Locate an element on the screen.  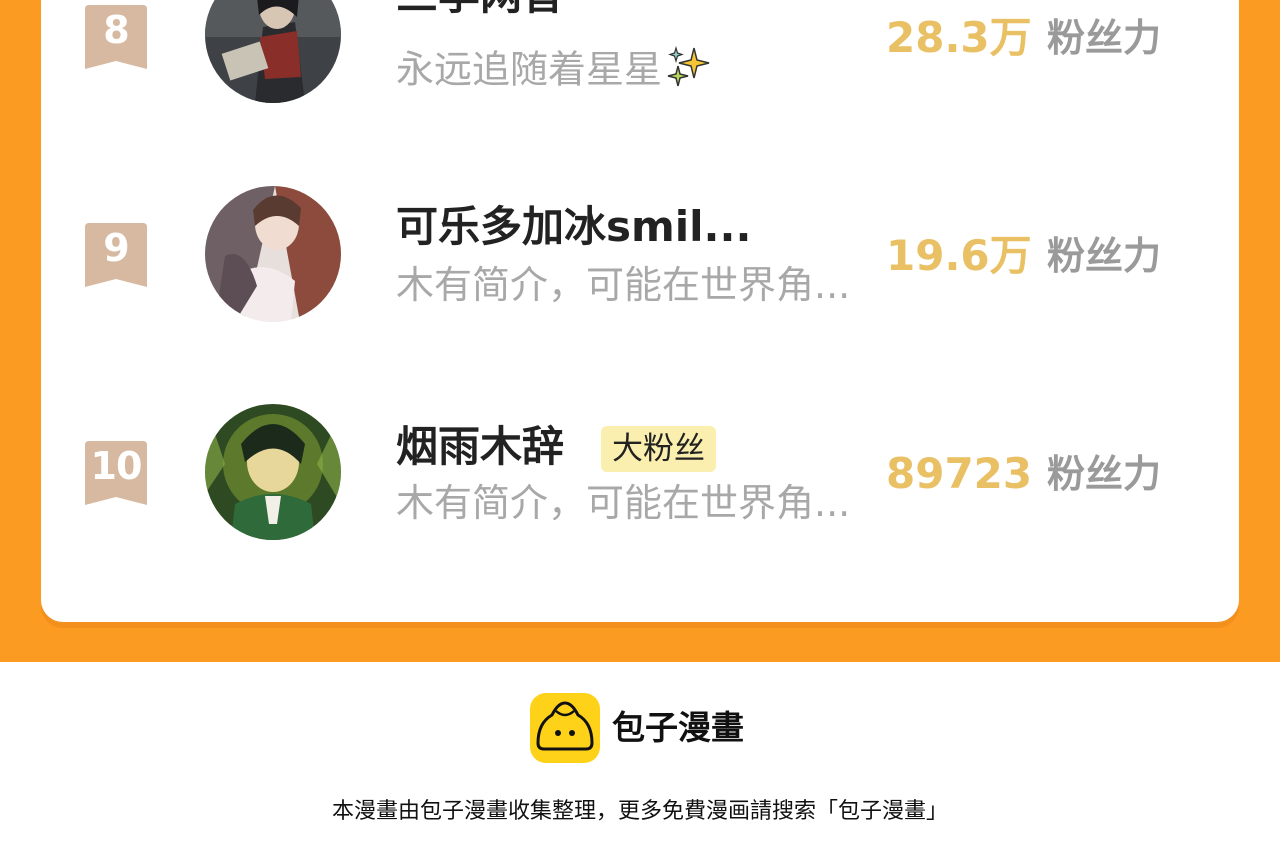
rank-number: 8 is located at coordinates (116, 30).